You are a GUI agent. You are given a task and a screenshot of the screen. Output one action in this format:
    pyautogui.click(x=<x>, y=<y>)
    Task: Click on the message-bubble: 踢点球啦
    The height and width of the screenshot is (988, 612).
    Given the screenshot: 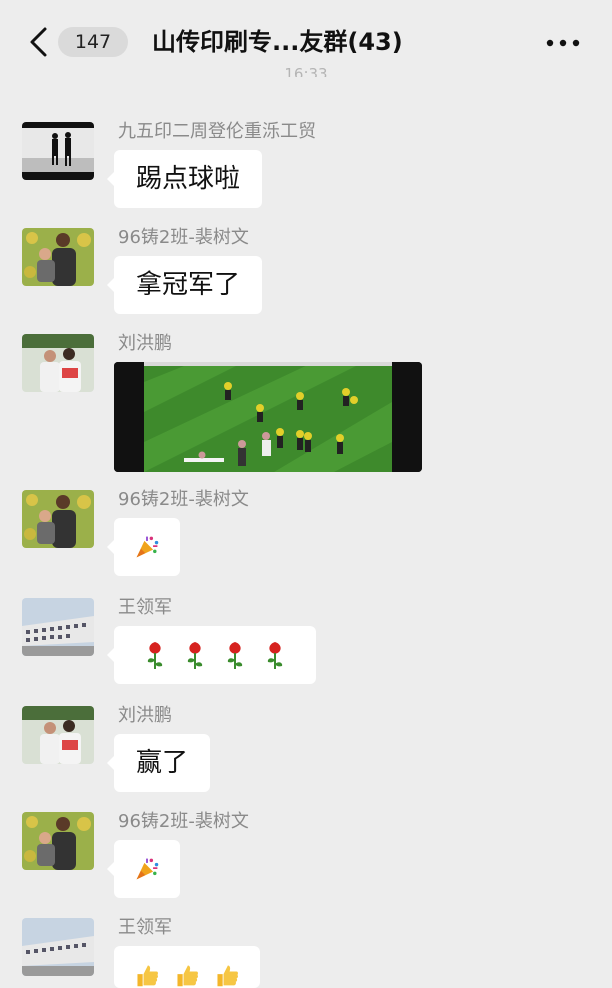 What is the action you would take?
    pyautogui.click(x=184, y=179)
    